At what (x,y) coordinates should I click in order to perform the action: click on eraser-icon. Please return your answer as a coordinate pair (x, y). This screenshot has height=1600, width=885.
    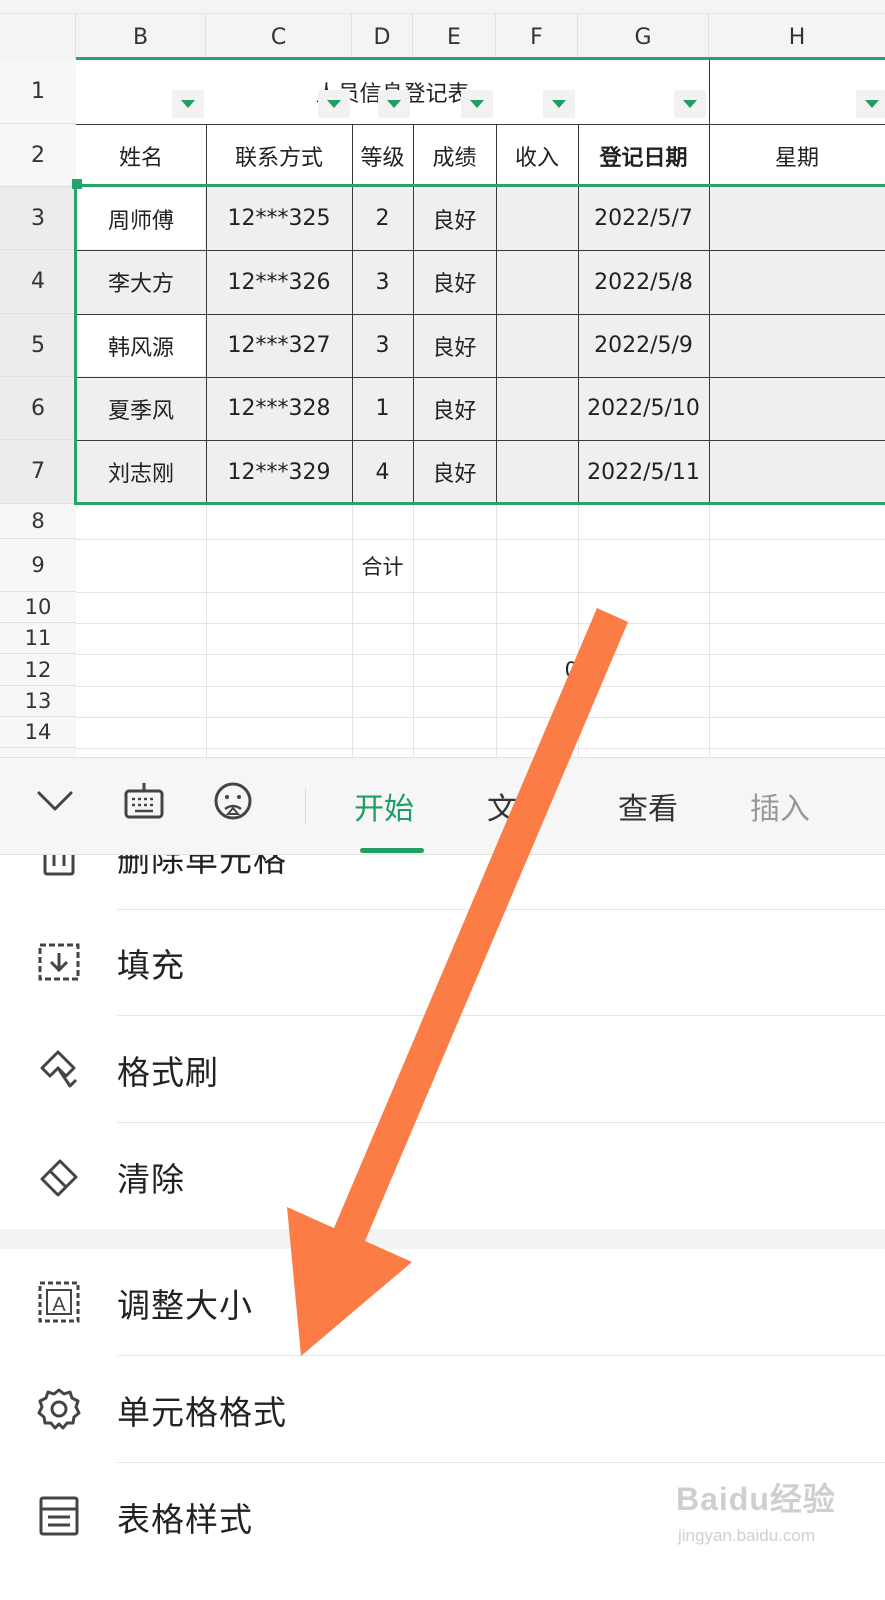
    Looking at the image, I should click on (59, 1176).